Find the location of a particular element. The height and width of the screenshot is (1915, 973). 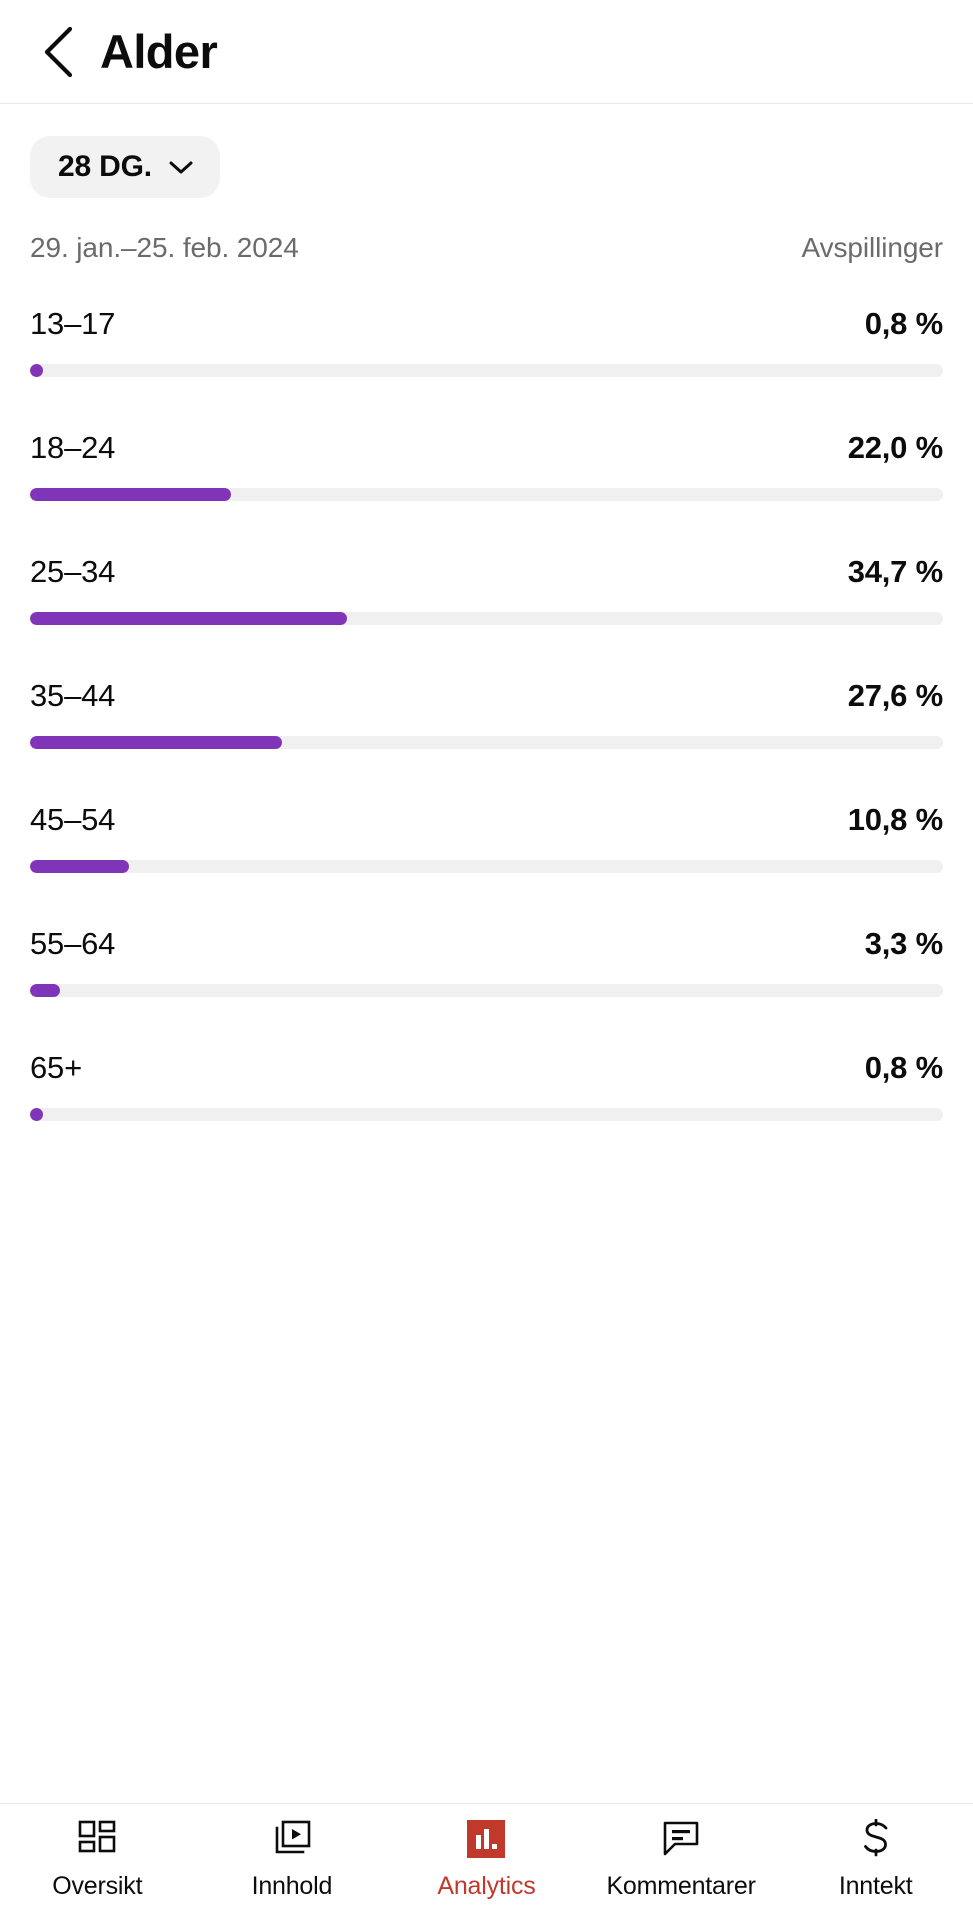

age-group-header: 18–24 22,0 % is located at coordinates (486, 448).